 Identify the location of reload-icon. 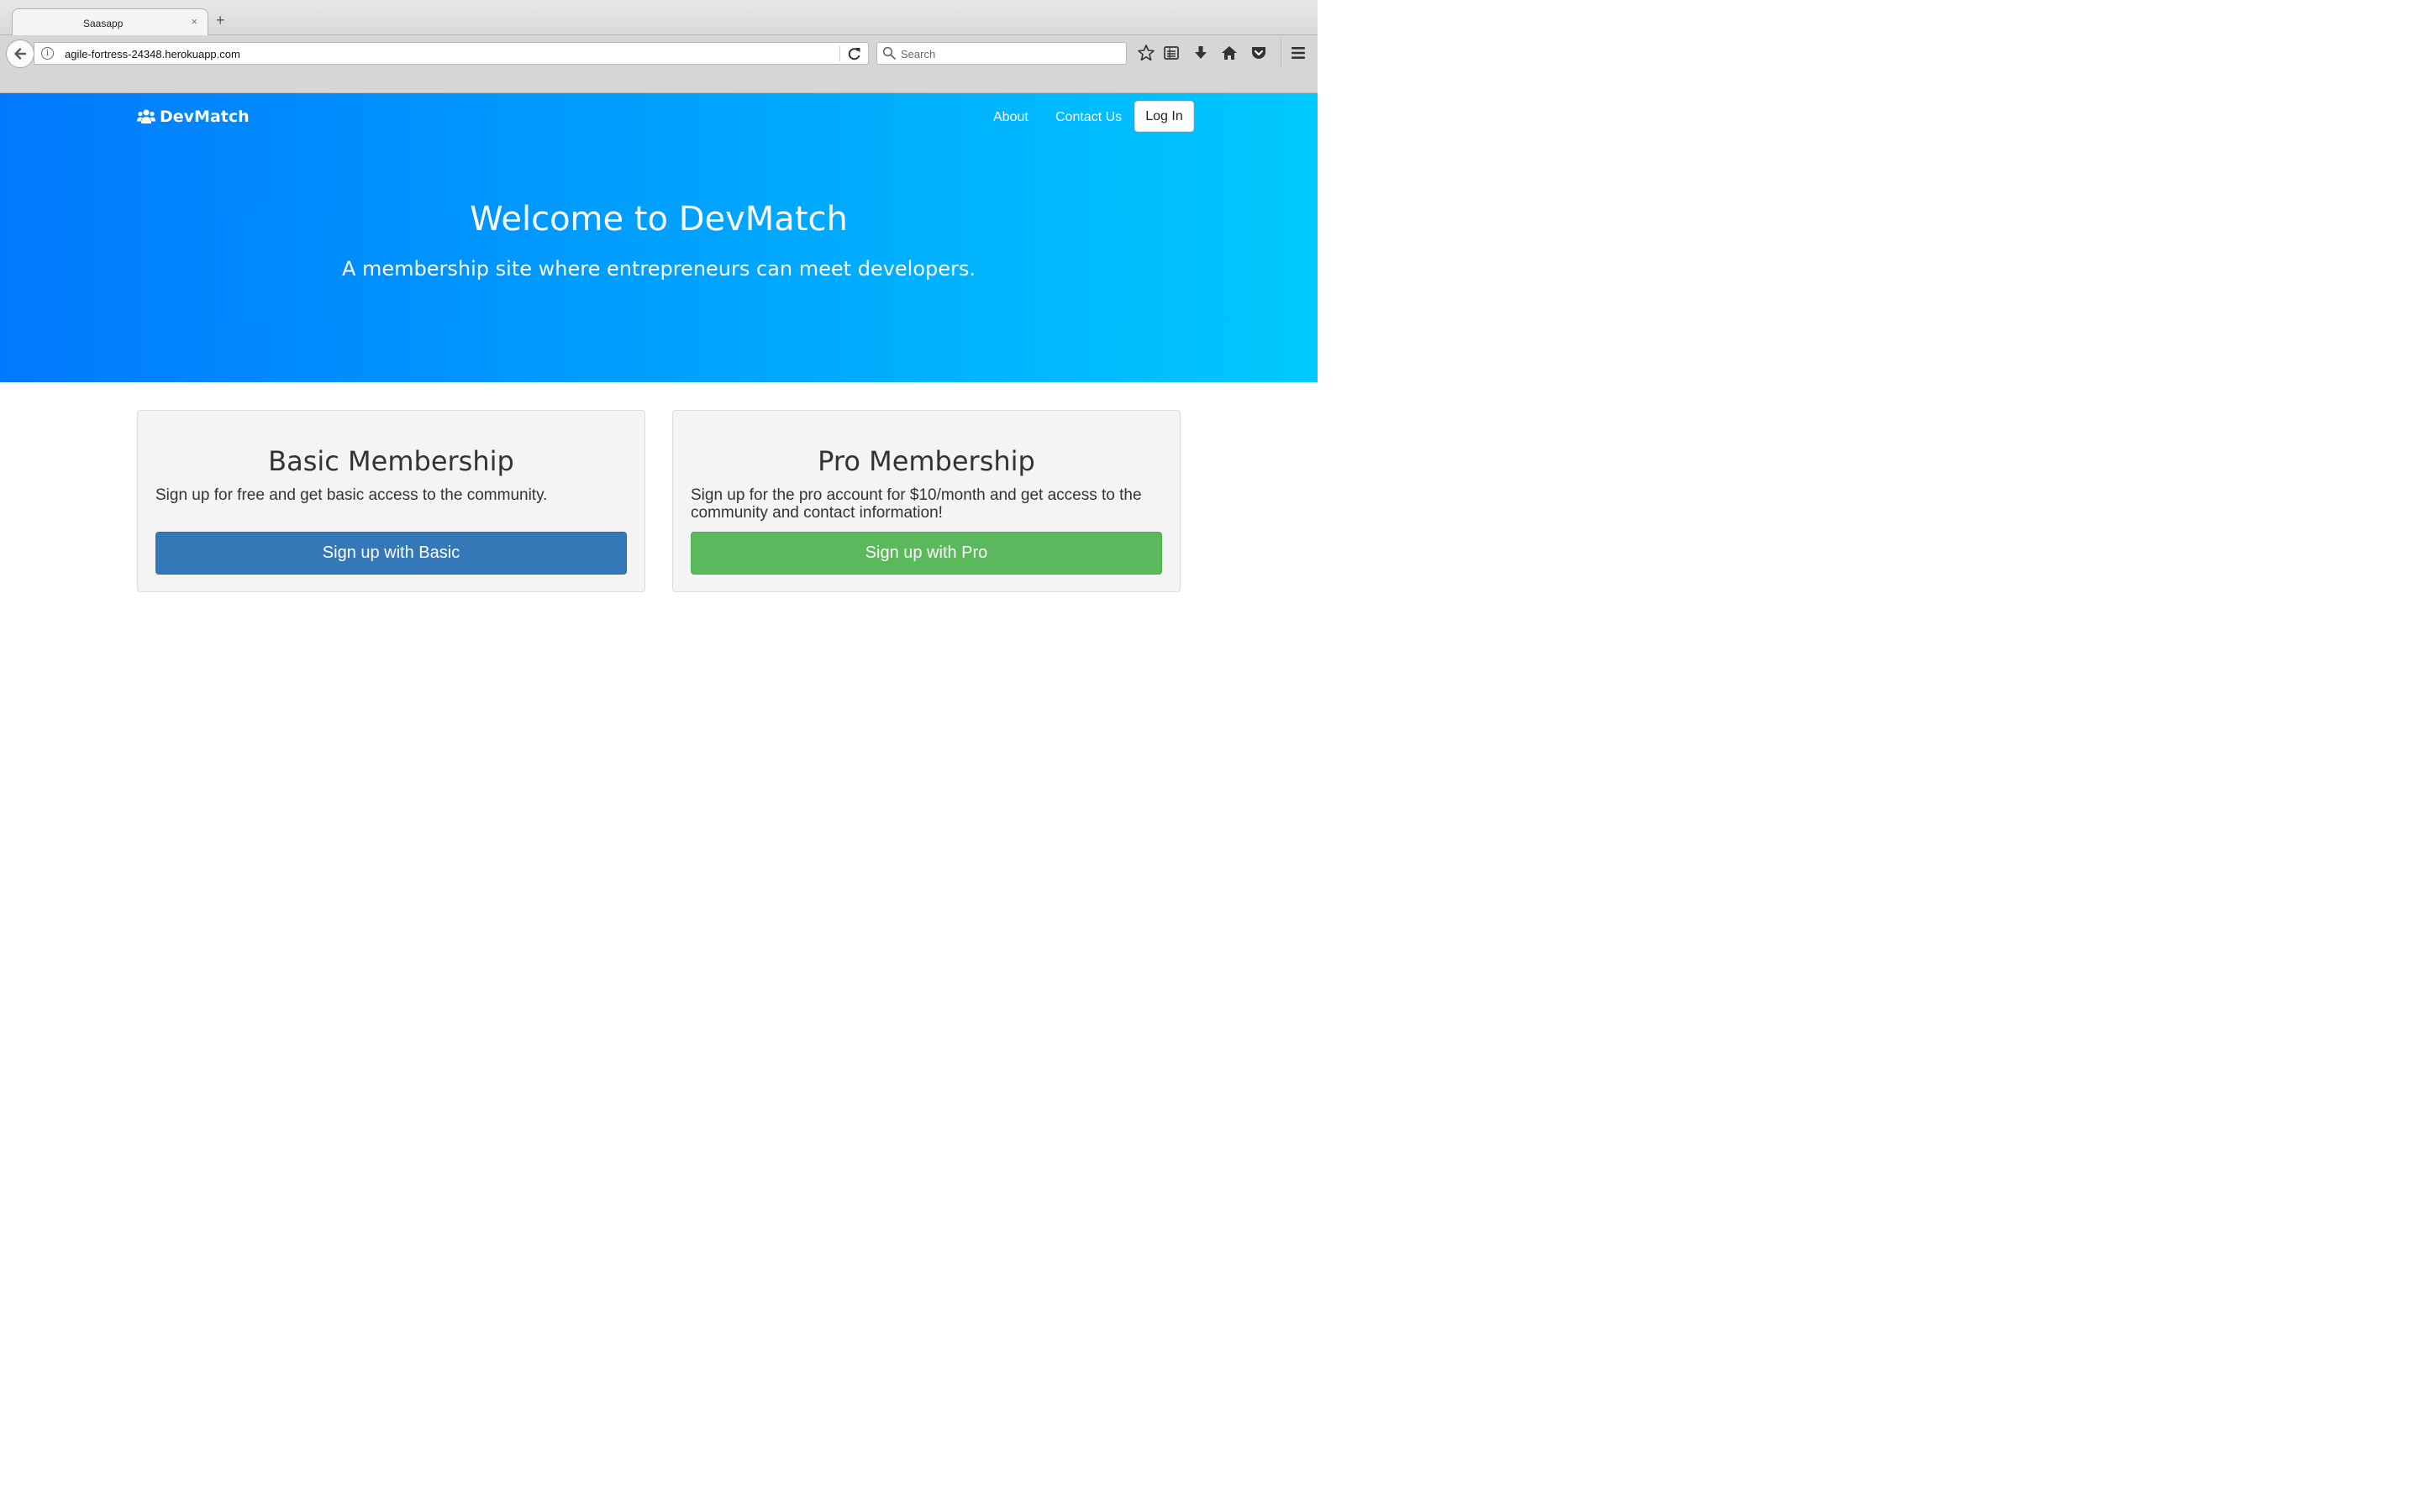
(855, 53).